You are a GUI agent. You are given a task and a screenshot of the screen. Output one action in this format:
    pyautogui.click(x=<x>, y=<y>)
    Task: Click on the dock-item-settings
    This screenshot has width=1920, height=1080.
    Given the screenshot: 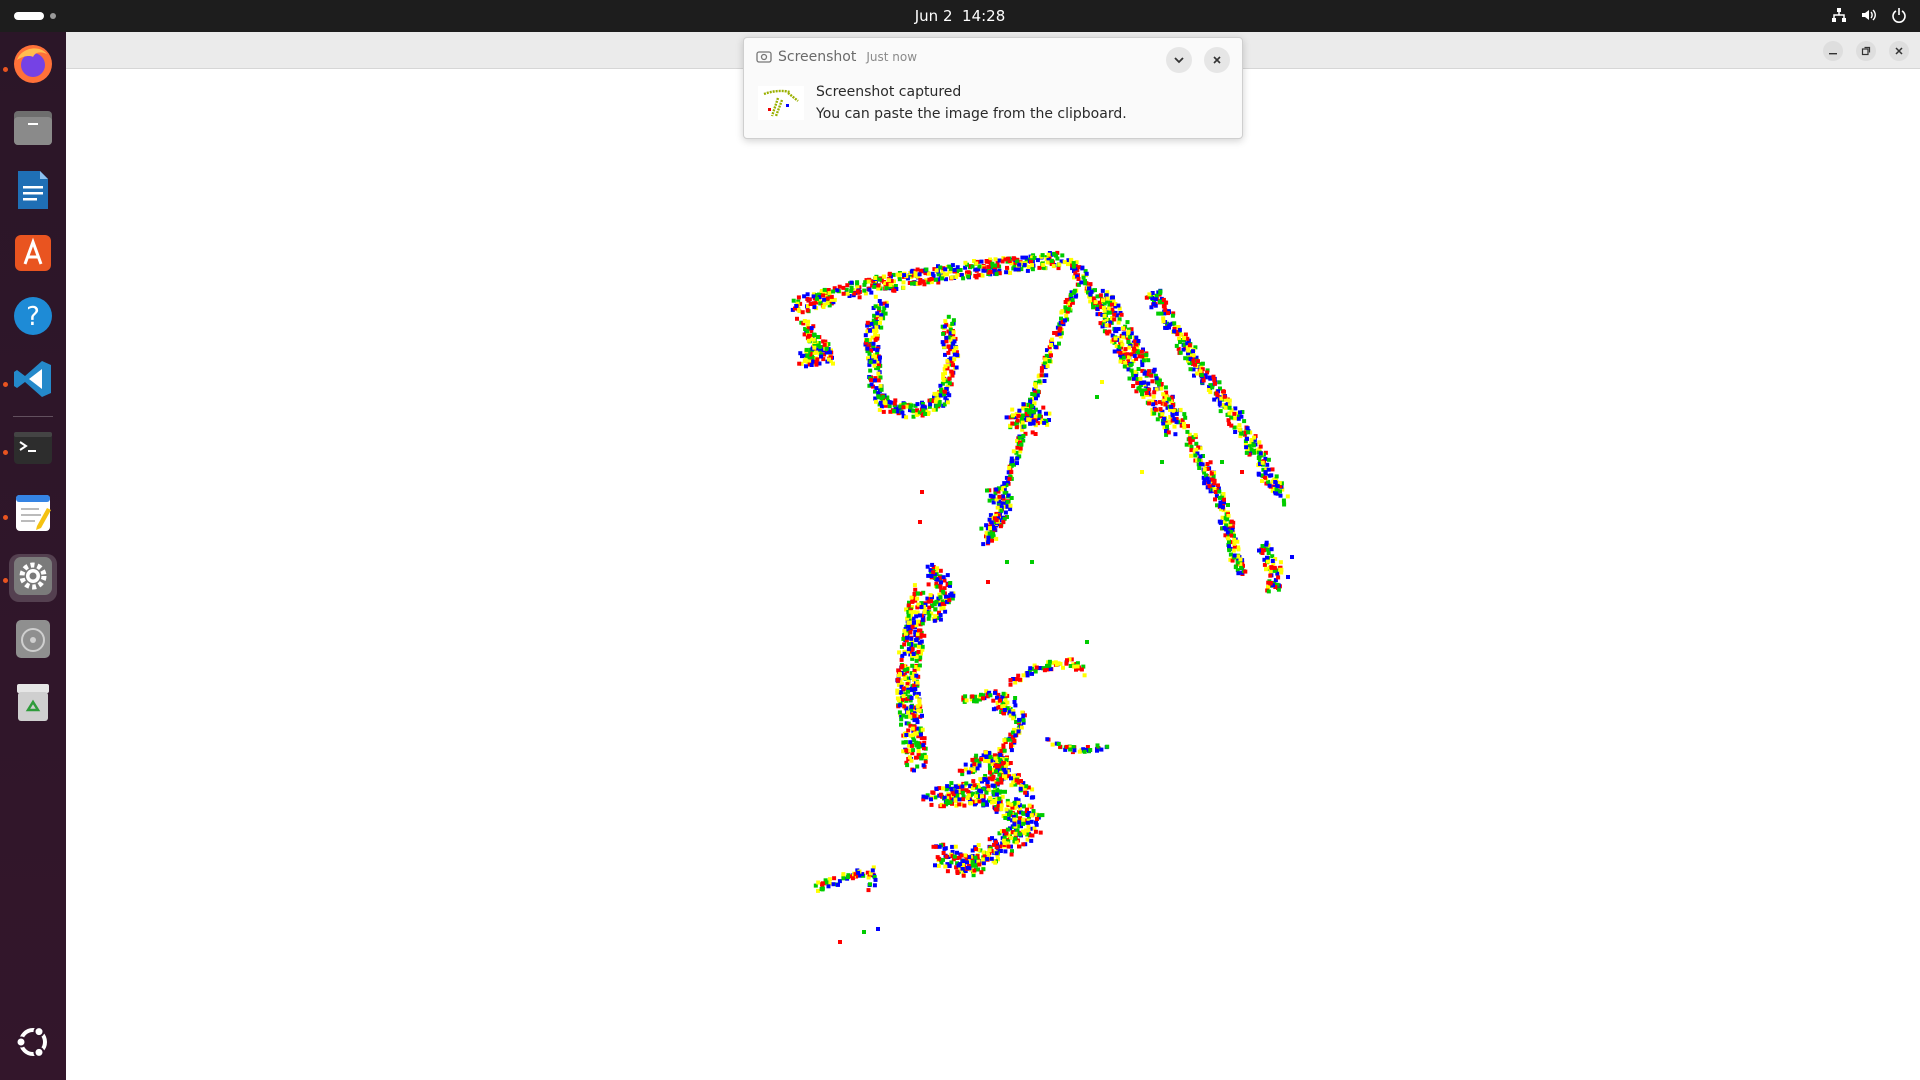 What is the action you would take?
    pyautogui.click(x=33, y=578)
    